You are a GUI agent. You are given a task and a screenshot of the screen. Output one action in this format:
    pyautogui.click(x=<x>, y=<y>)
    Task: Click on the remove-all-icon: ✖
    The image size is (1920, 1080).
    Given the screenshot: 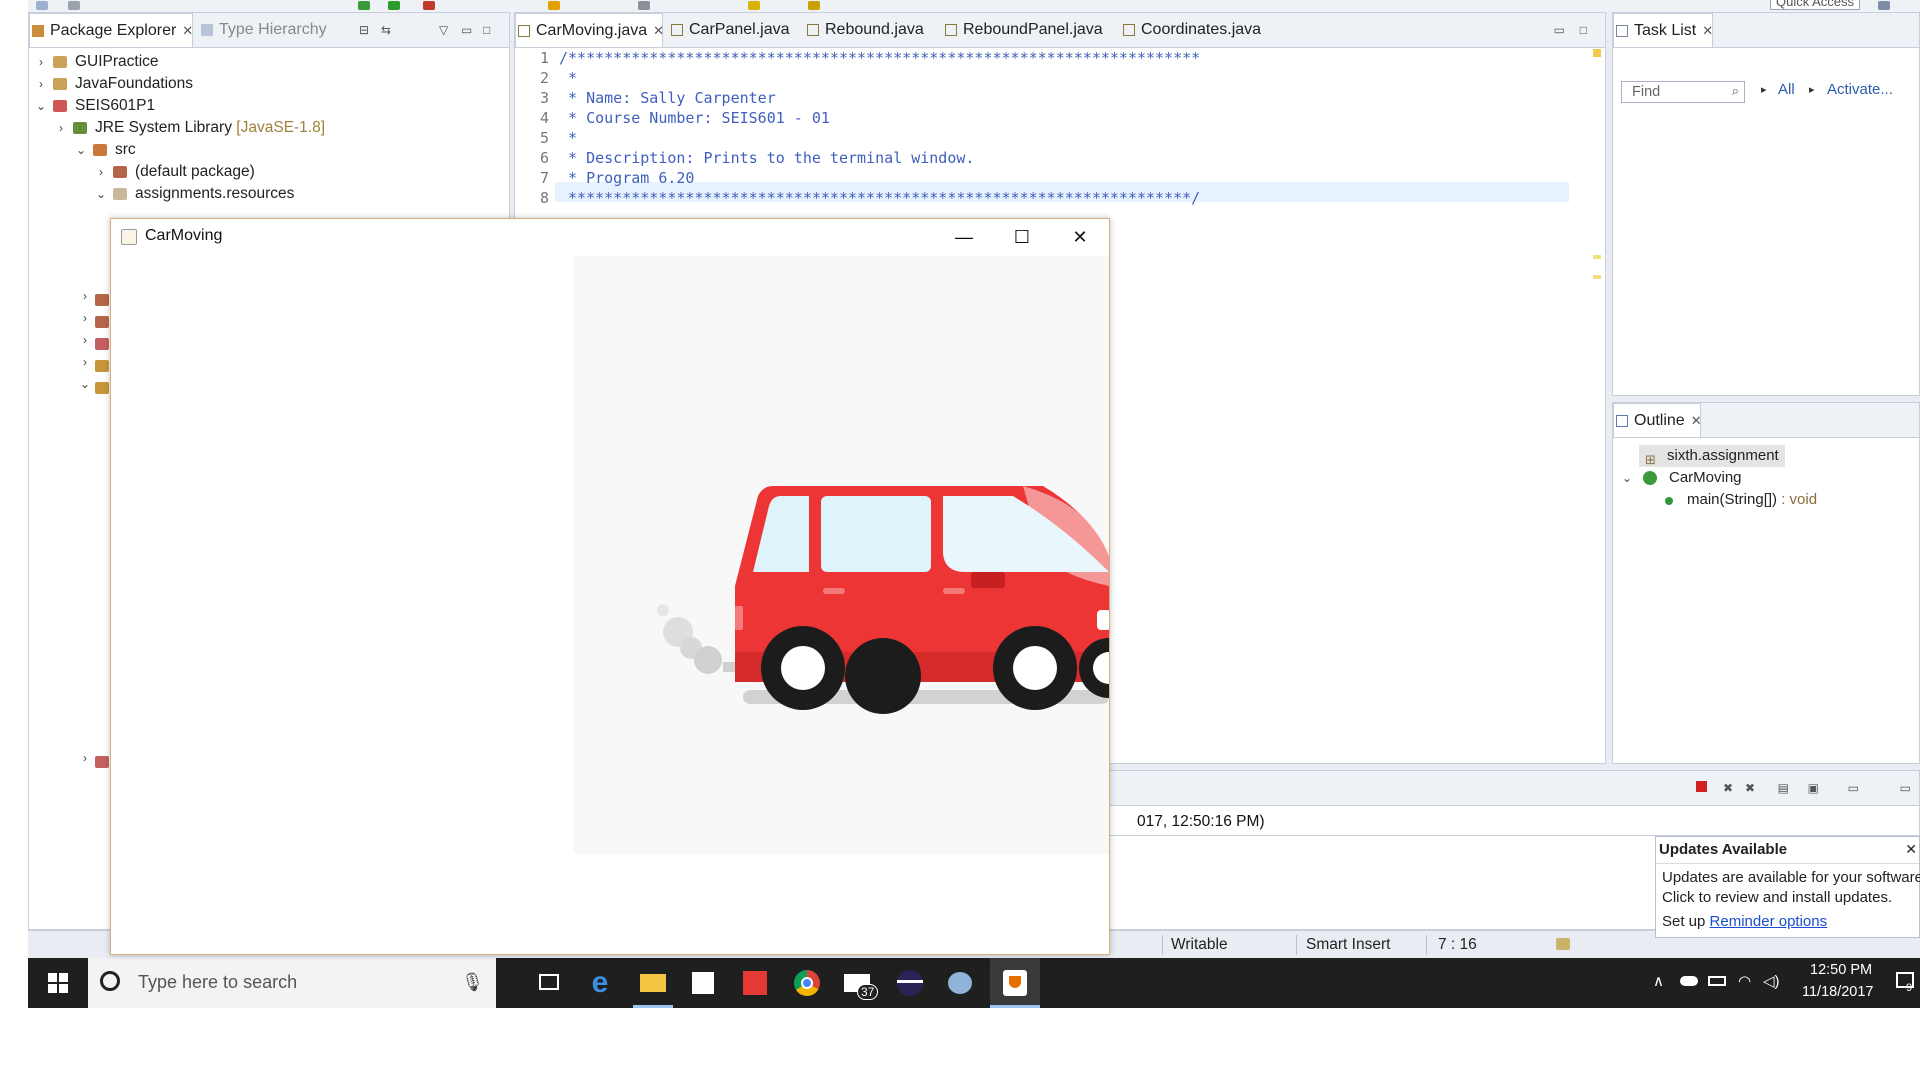 What is the action you would take?
    pyautogui.click(x=1750, y=788)
    